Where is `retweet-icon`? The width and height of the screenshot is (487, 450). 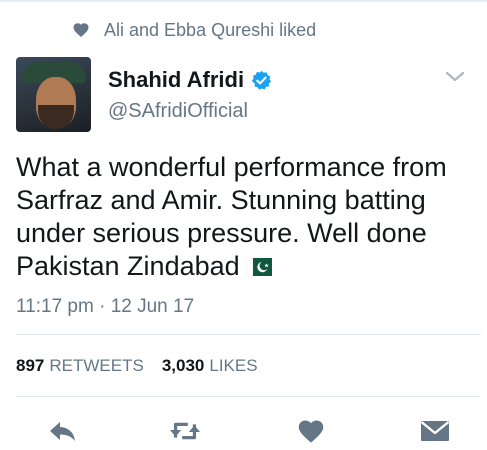 retweet-icon is located at coordinates (185, 431).